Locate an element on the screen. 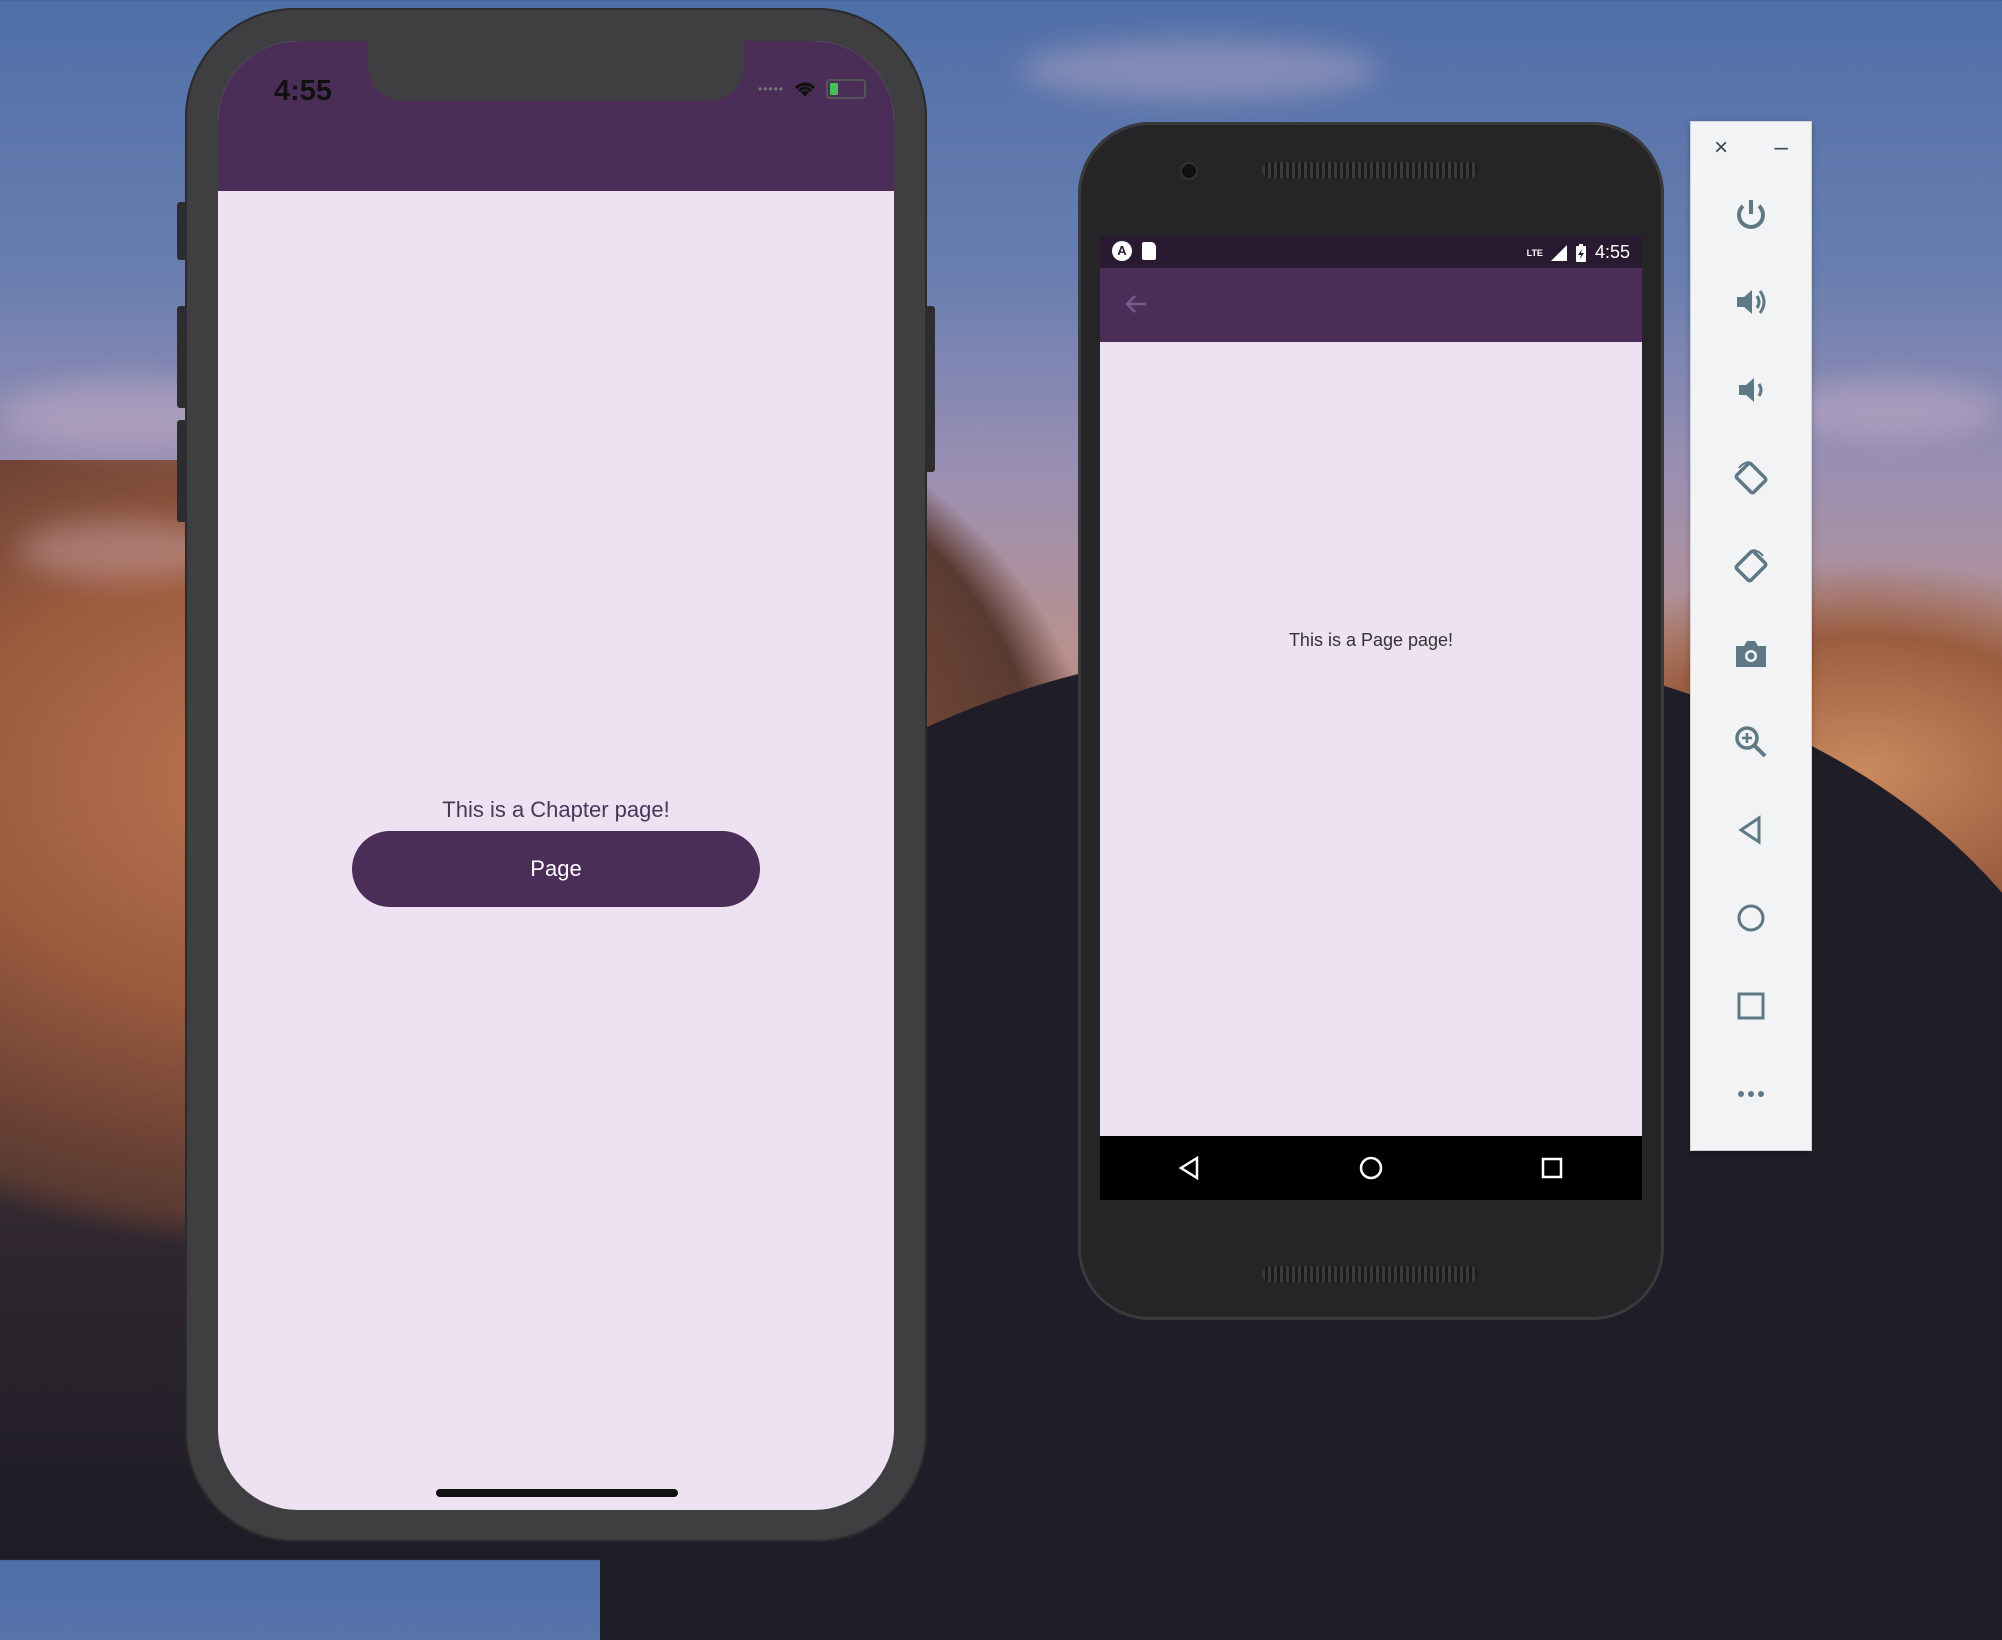 This screenshot has height=1640, width=2002. top-speaker is located at coordinates (1370, 170).